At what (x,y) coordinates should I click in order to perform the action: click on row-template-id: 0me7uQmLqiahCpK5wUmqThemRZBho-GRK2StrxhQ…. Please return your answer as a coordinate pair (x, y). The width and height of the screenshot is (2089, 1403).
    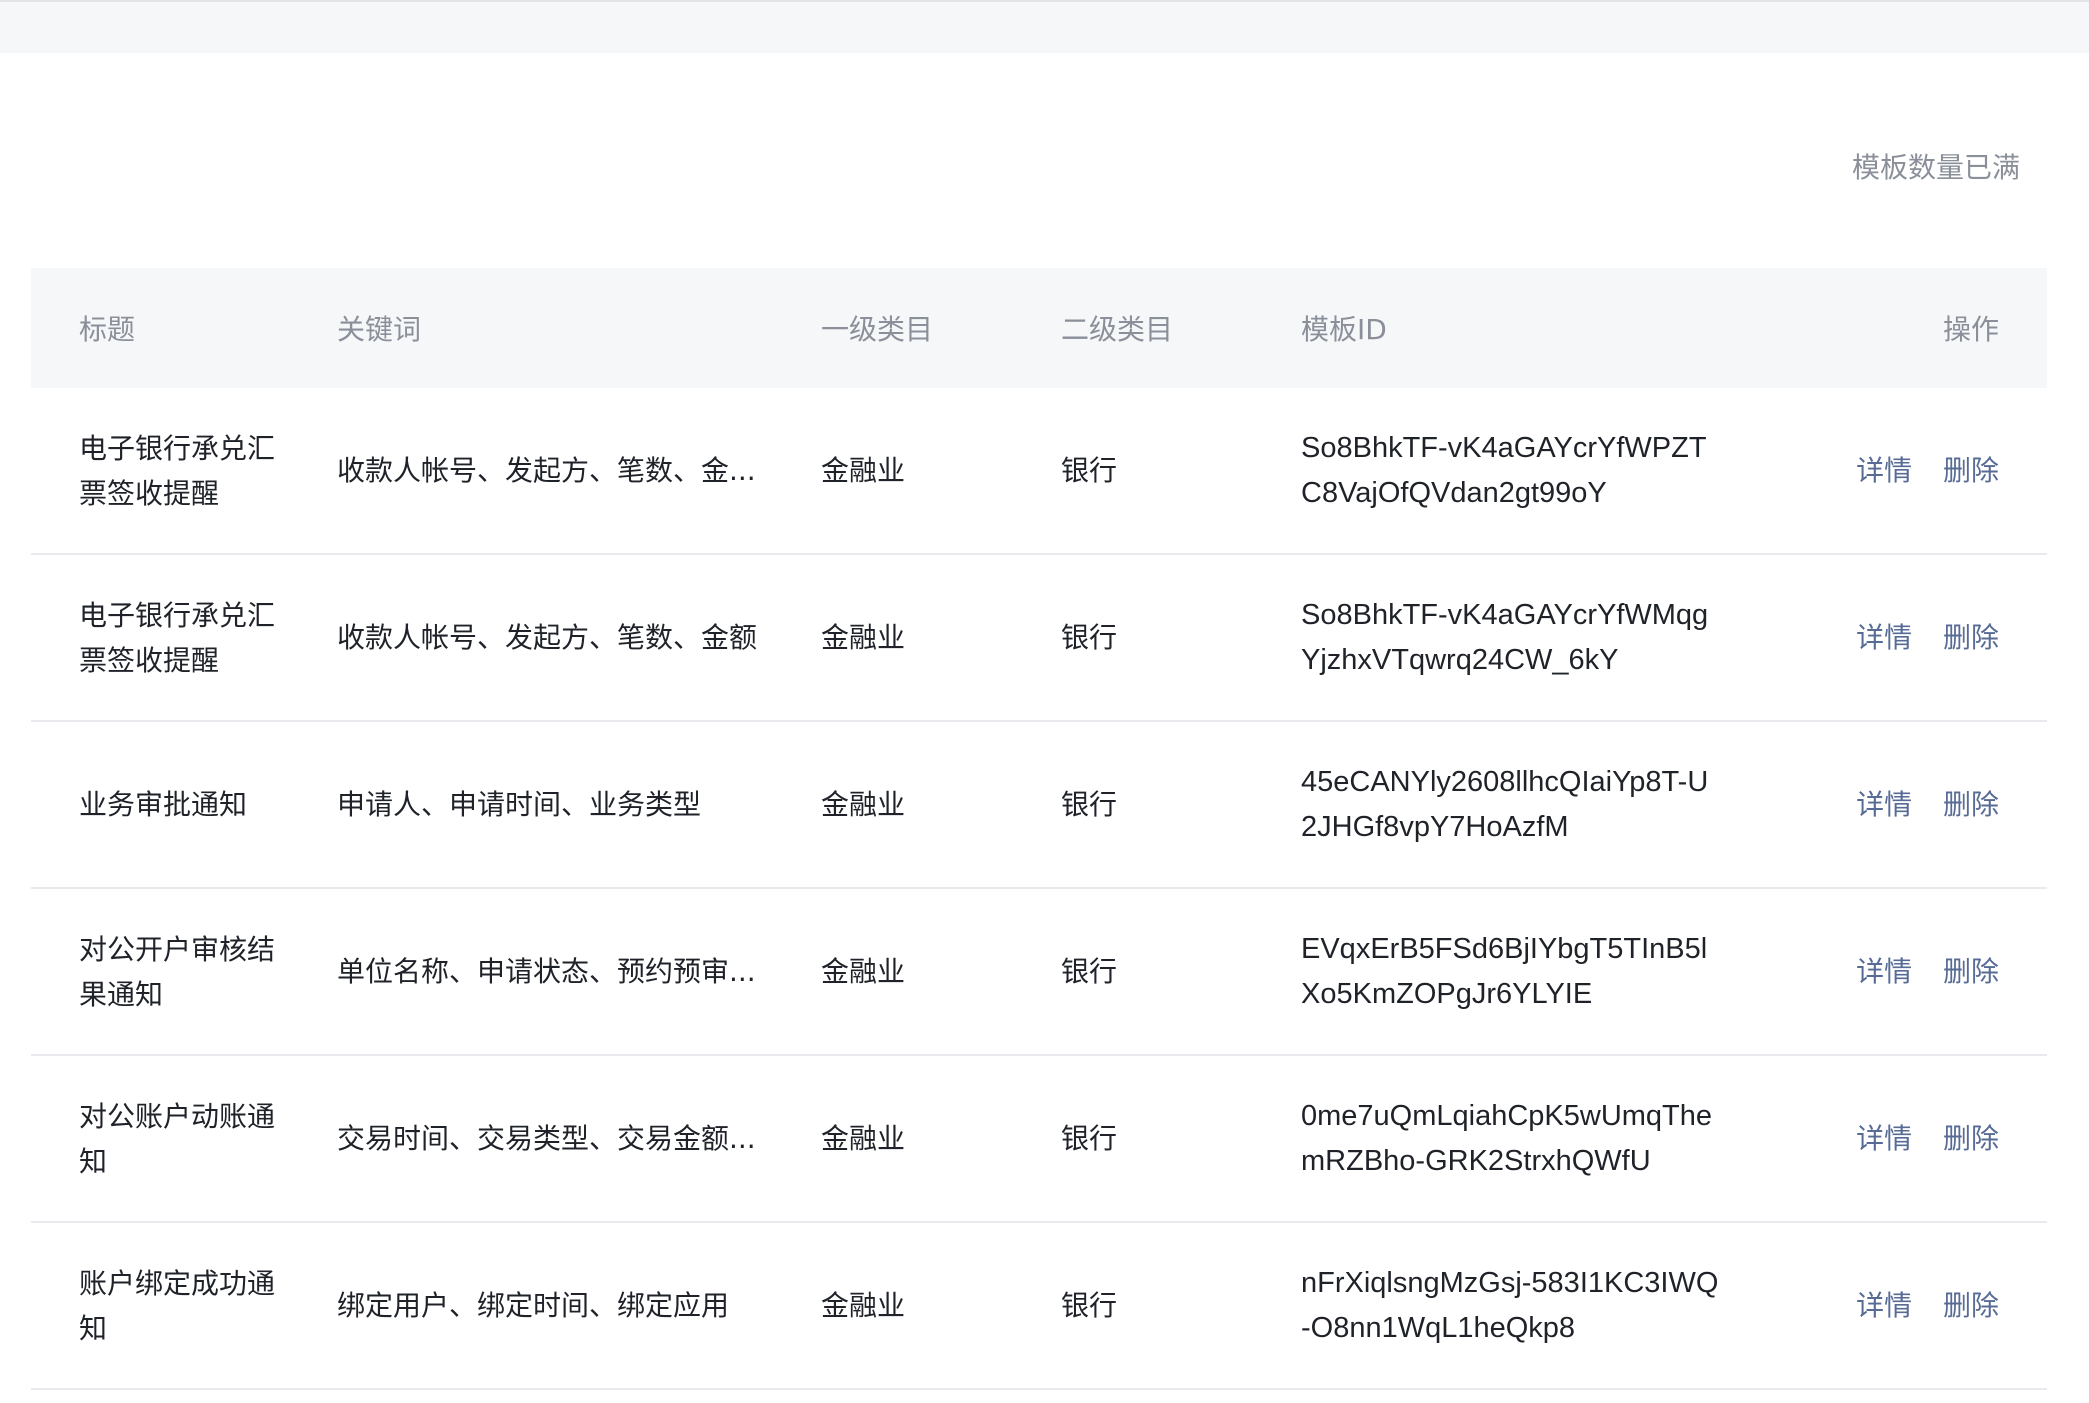
    Looking at the image, I should click on (1507, 1138).